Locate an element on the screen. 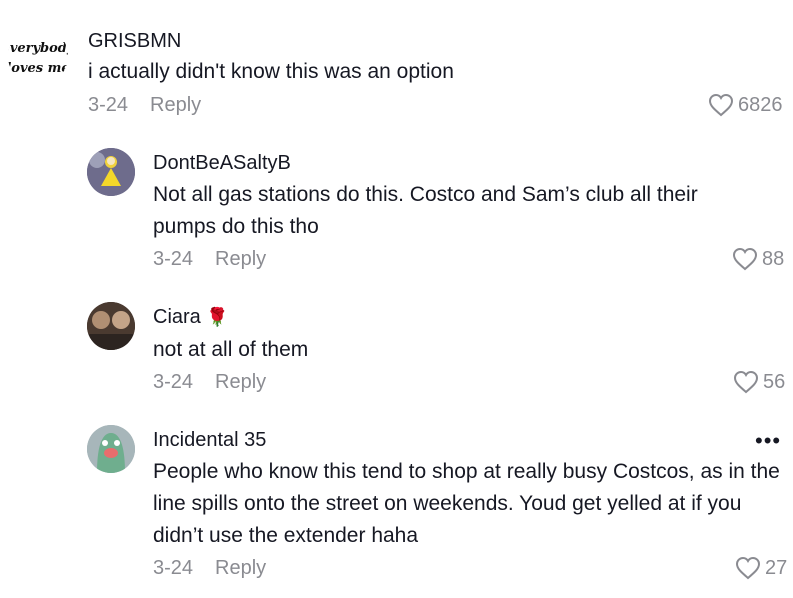 The height and width of the screenshot is (598, 793). like-button: 56 is located at coordinates (759, 382).